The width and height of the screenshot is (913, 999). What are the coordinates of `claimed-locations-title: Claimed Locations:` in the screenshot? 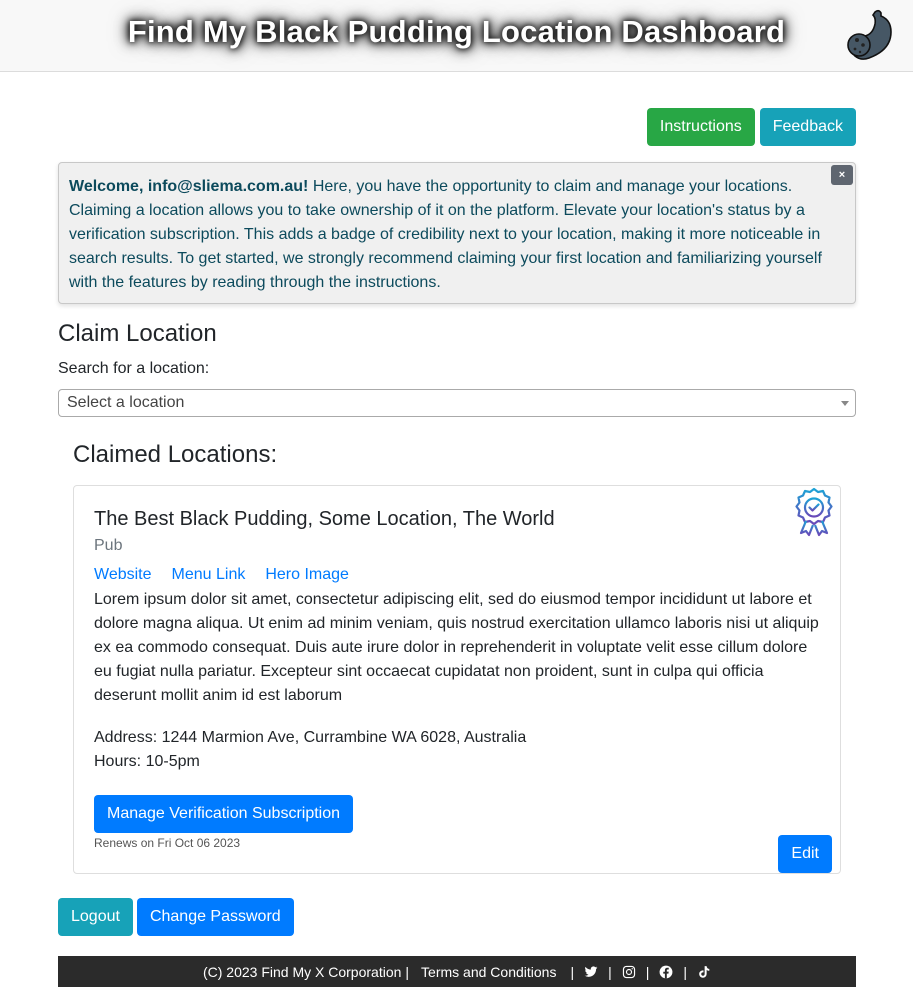 It's located at (175, 454).